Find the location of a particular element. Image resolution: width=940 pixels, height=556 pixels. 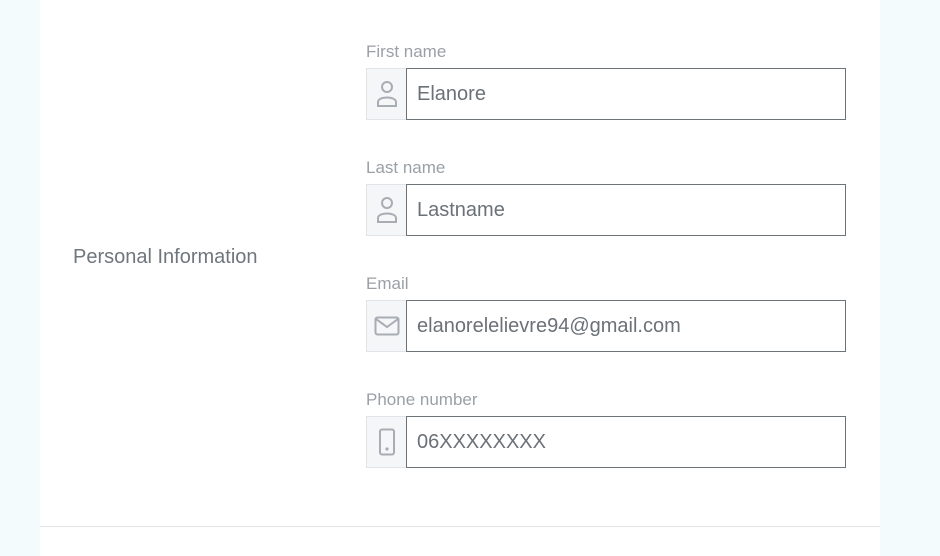

first-name-input-group is located at coordinates (606, 94).